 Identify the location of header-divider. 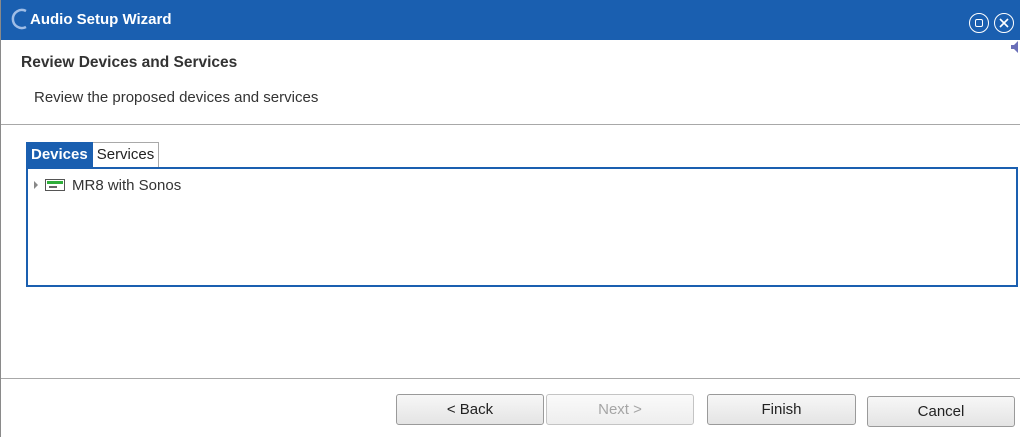
(510, 124).